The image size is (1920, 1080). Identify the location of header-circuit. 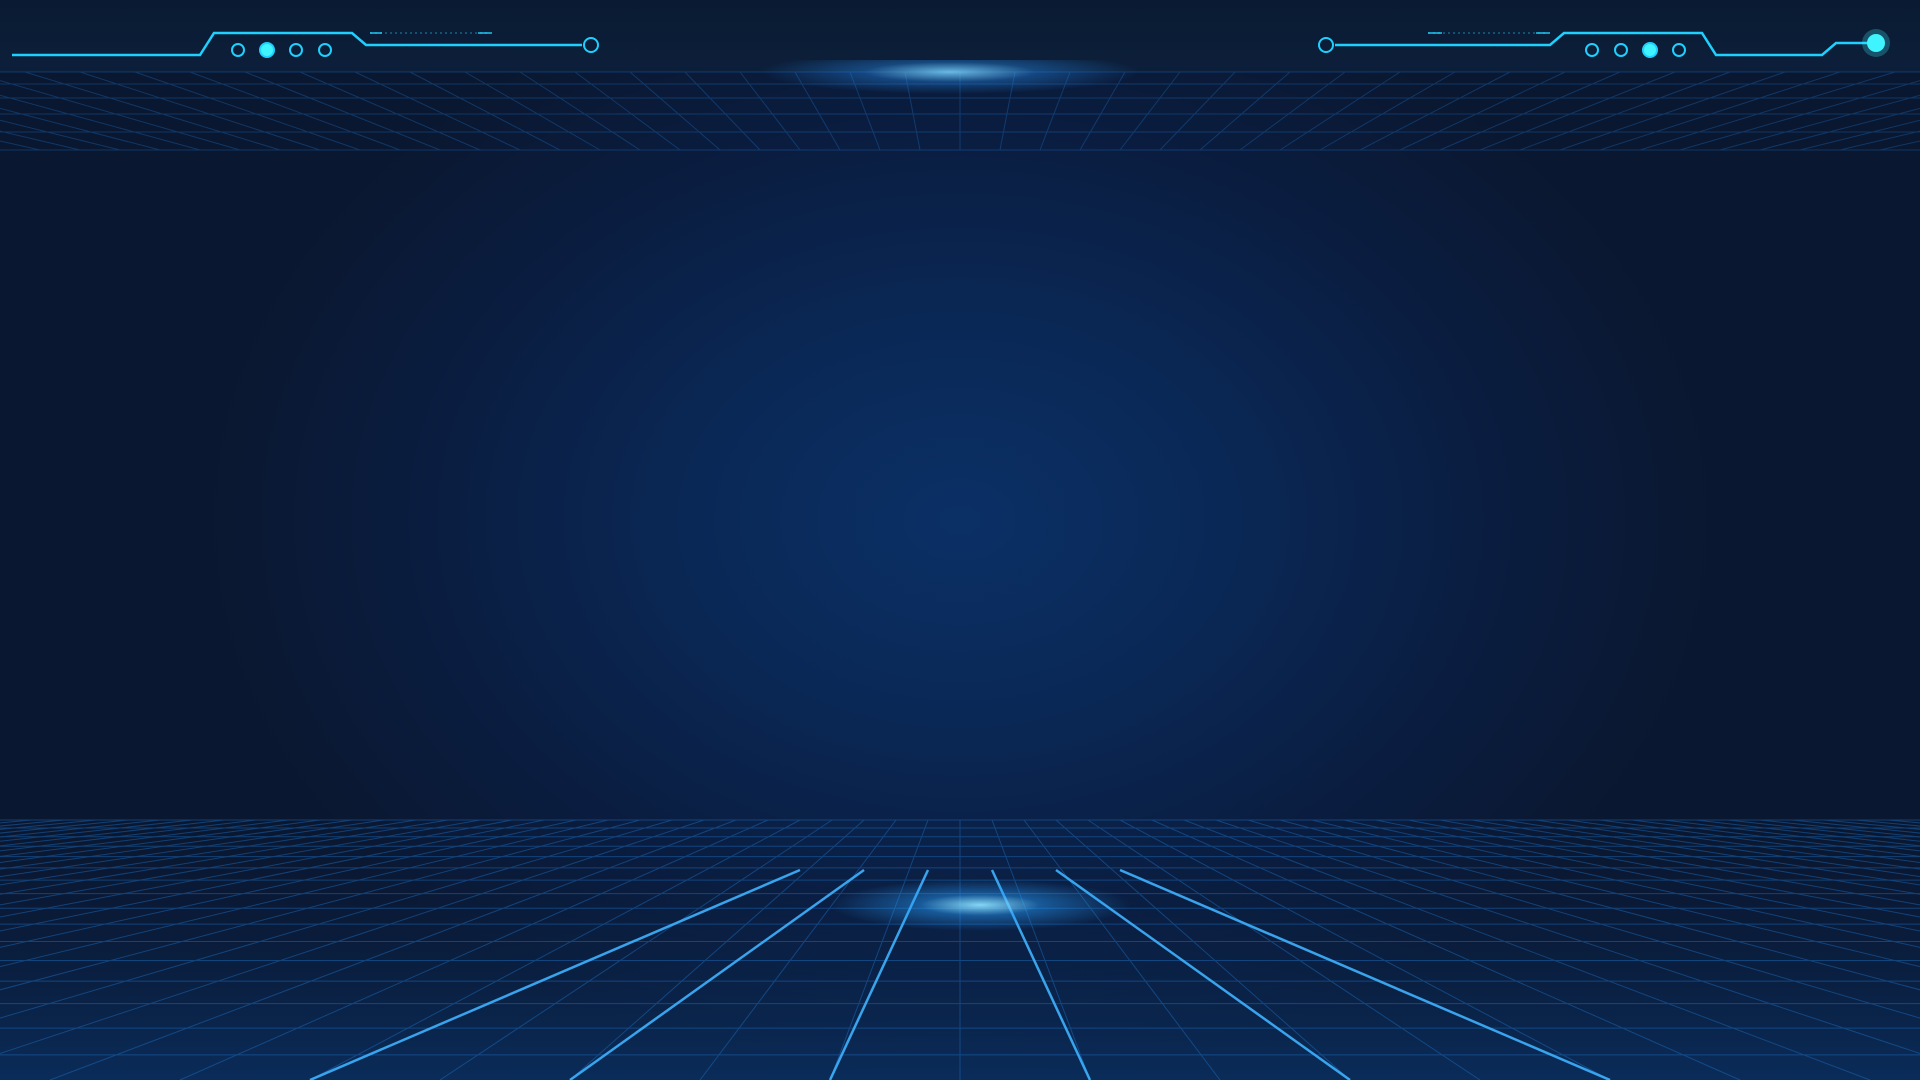
(951, 43).